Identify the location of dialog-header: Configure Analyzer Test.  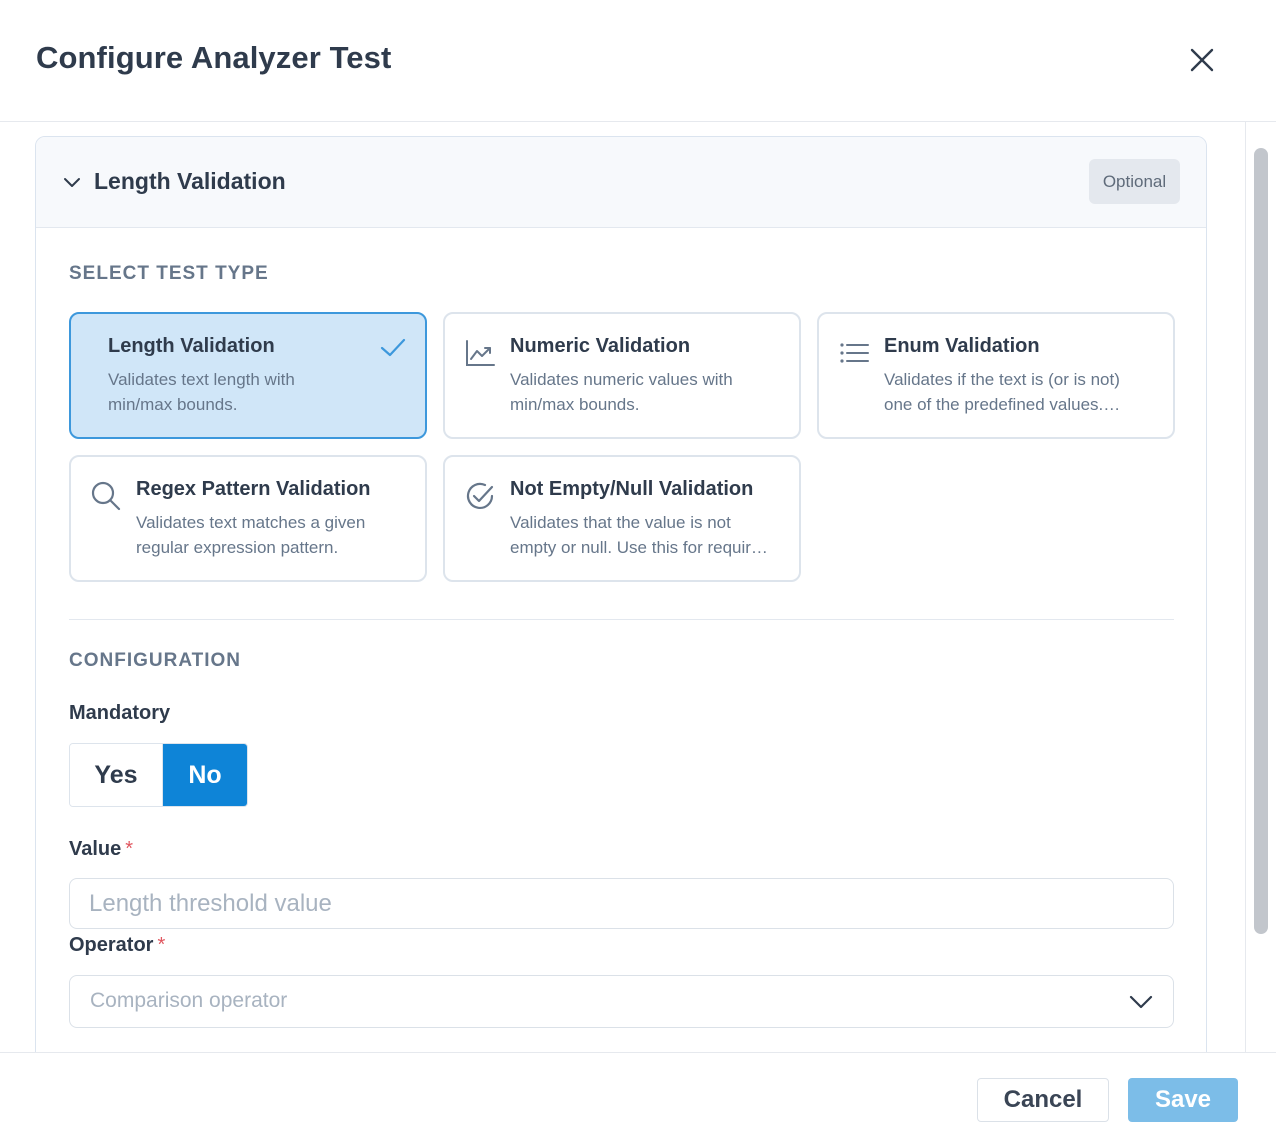
(638, 61).